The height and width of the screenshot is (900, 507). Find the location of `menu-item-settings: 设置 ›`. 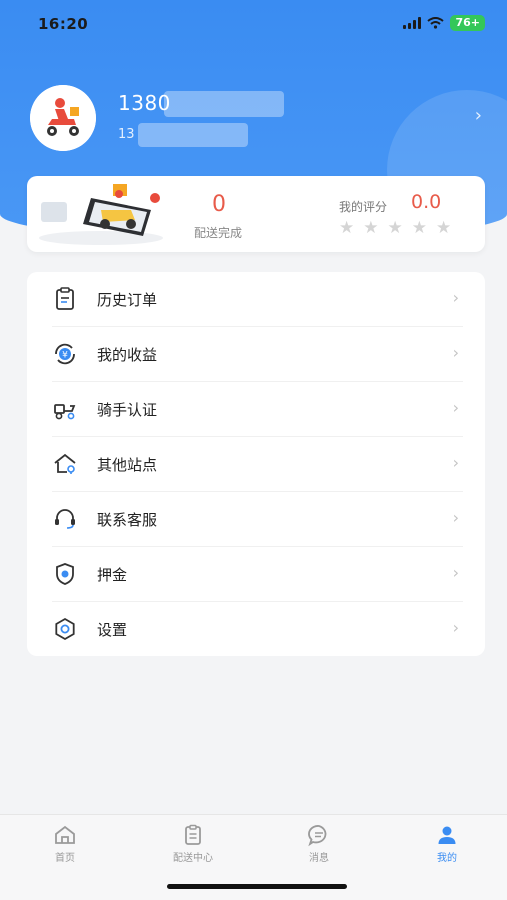

menu-item-settings: 设置 › is located at coordinates (256, 629).